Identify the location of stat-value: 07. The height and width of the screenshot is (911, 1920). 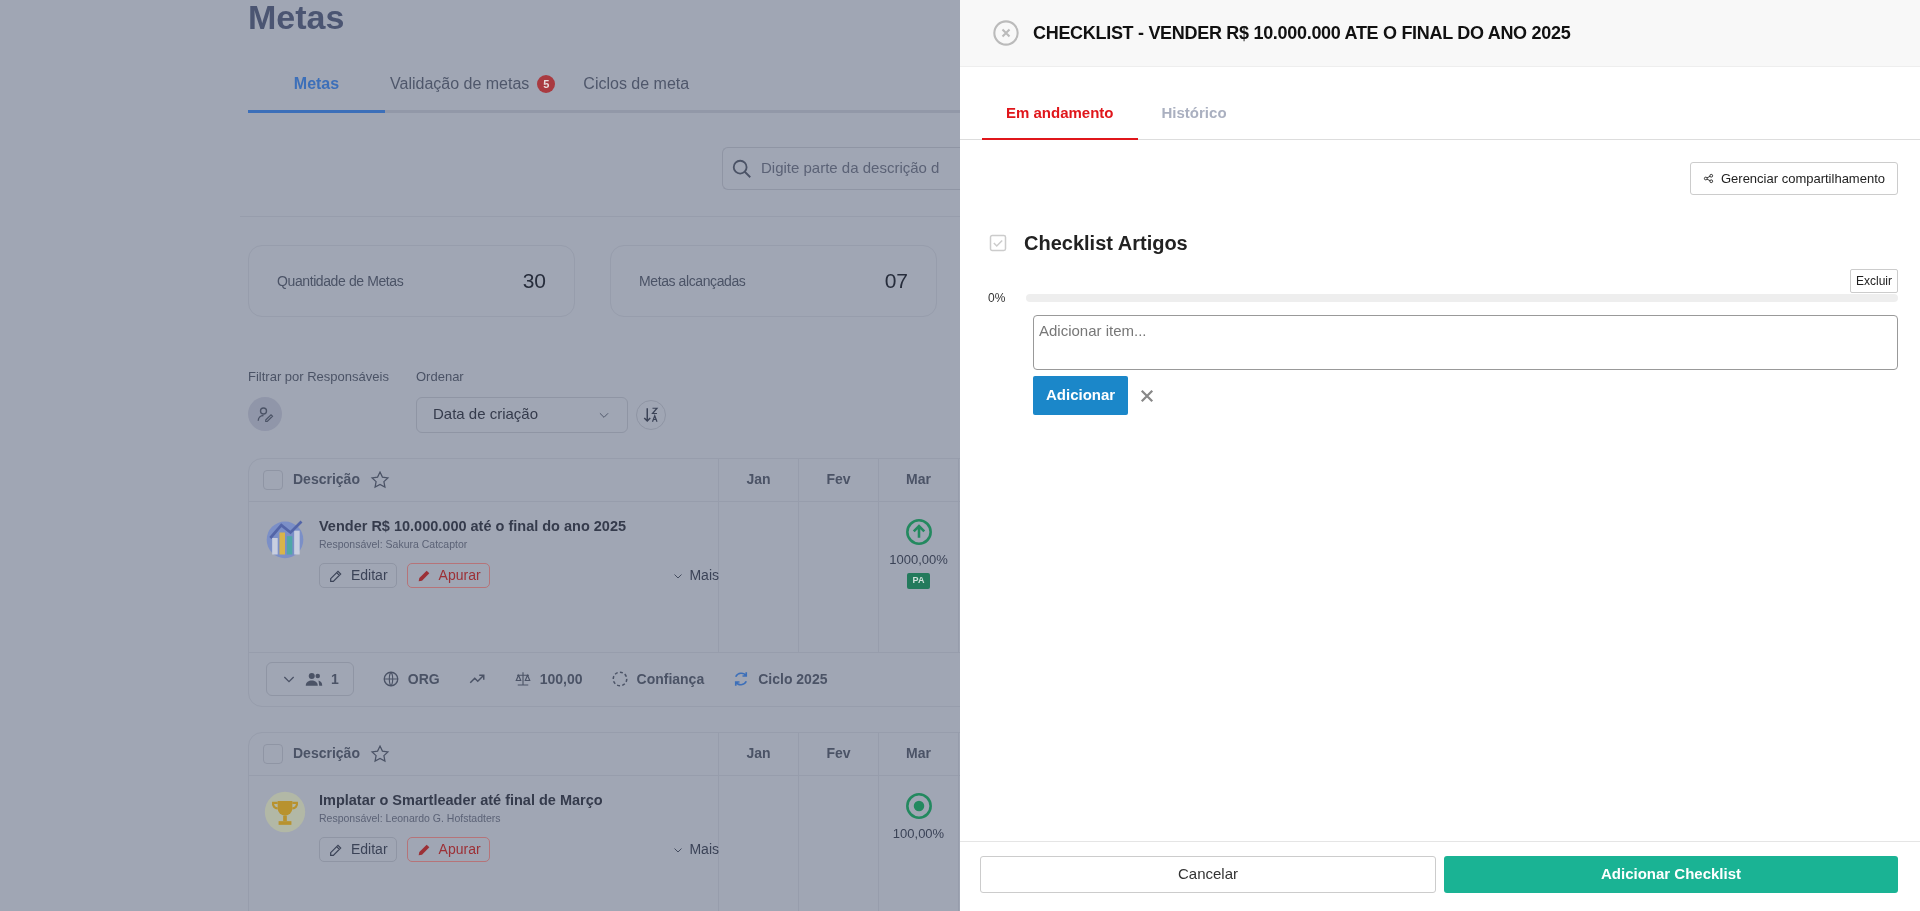
(896, 281).